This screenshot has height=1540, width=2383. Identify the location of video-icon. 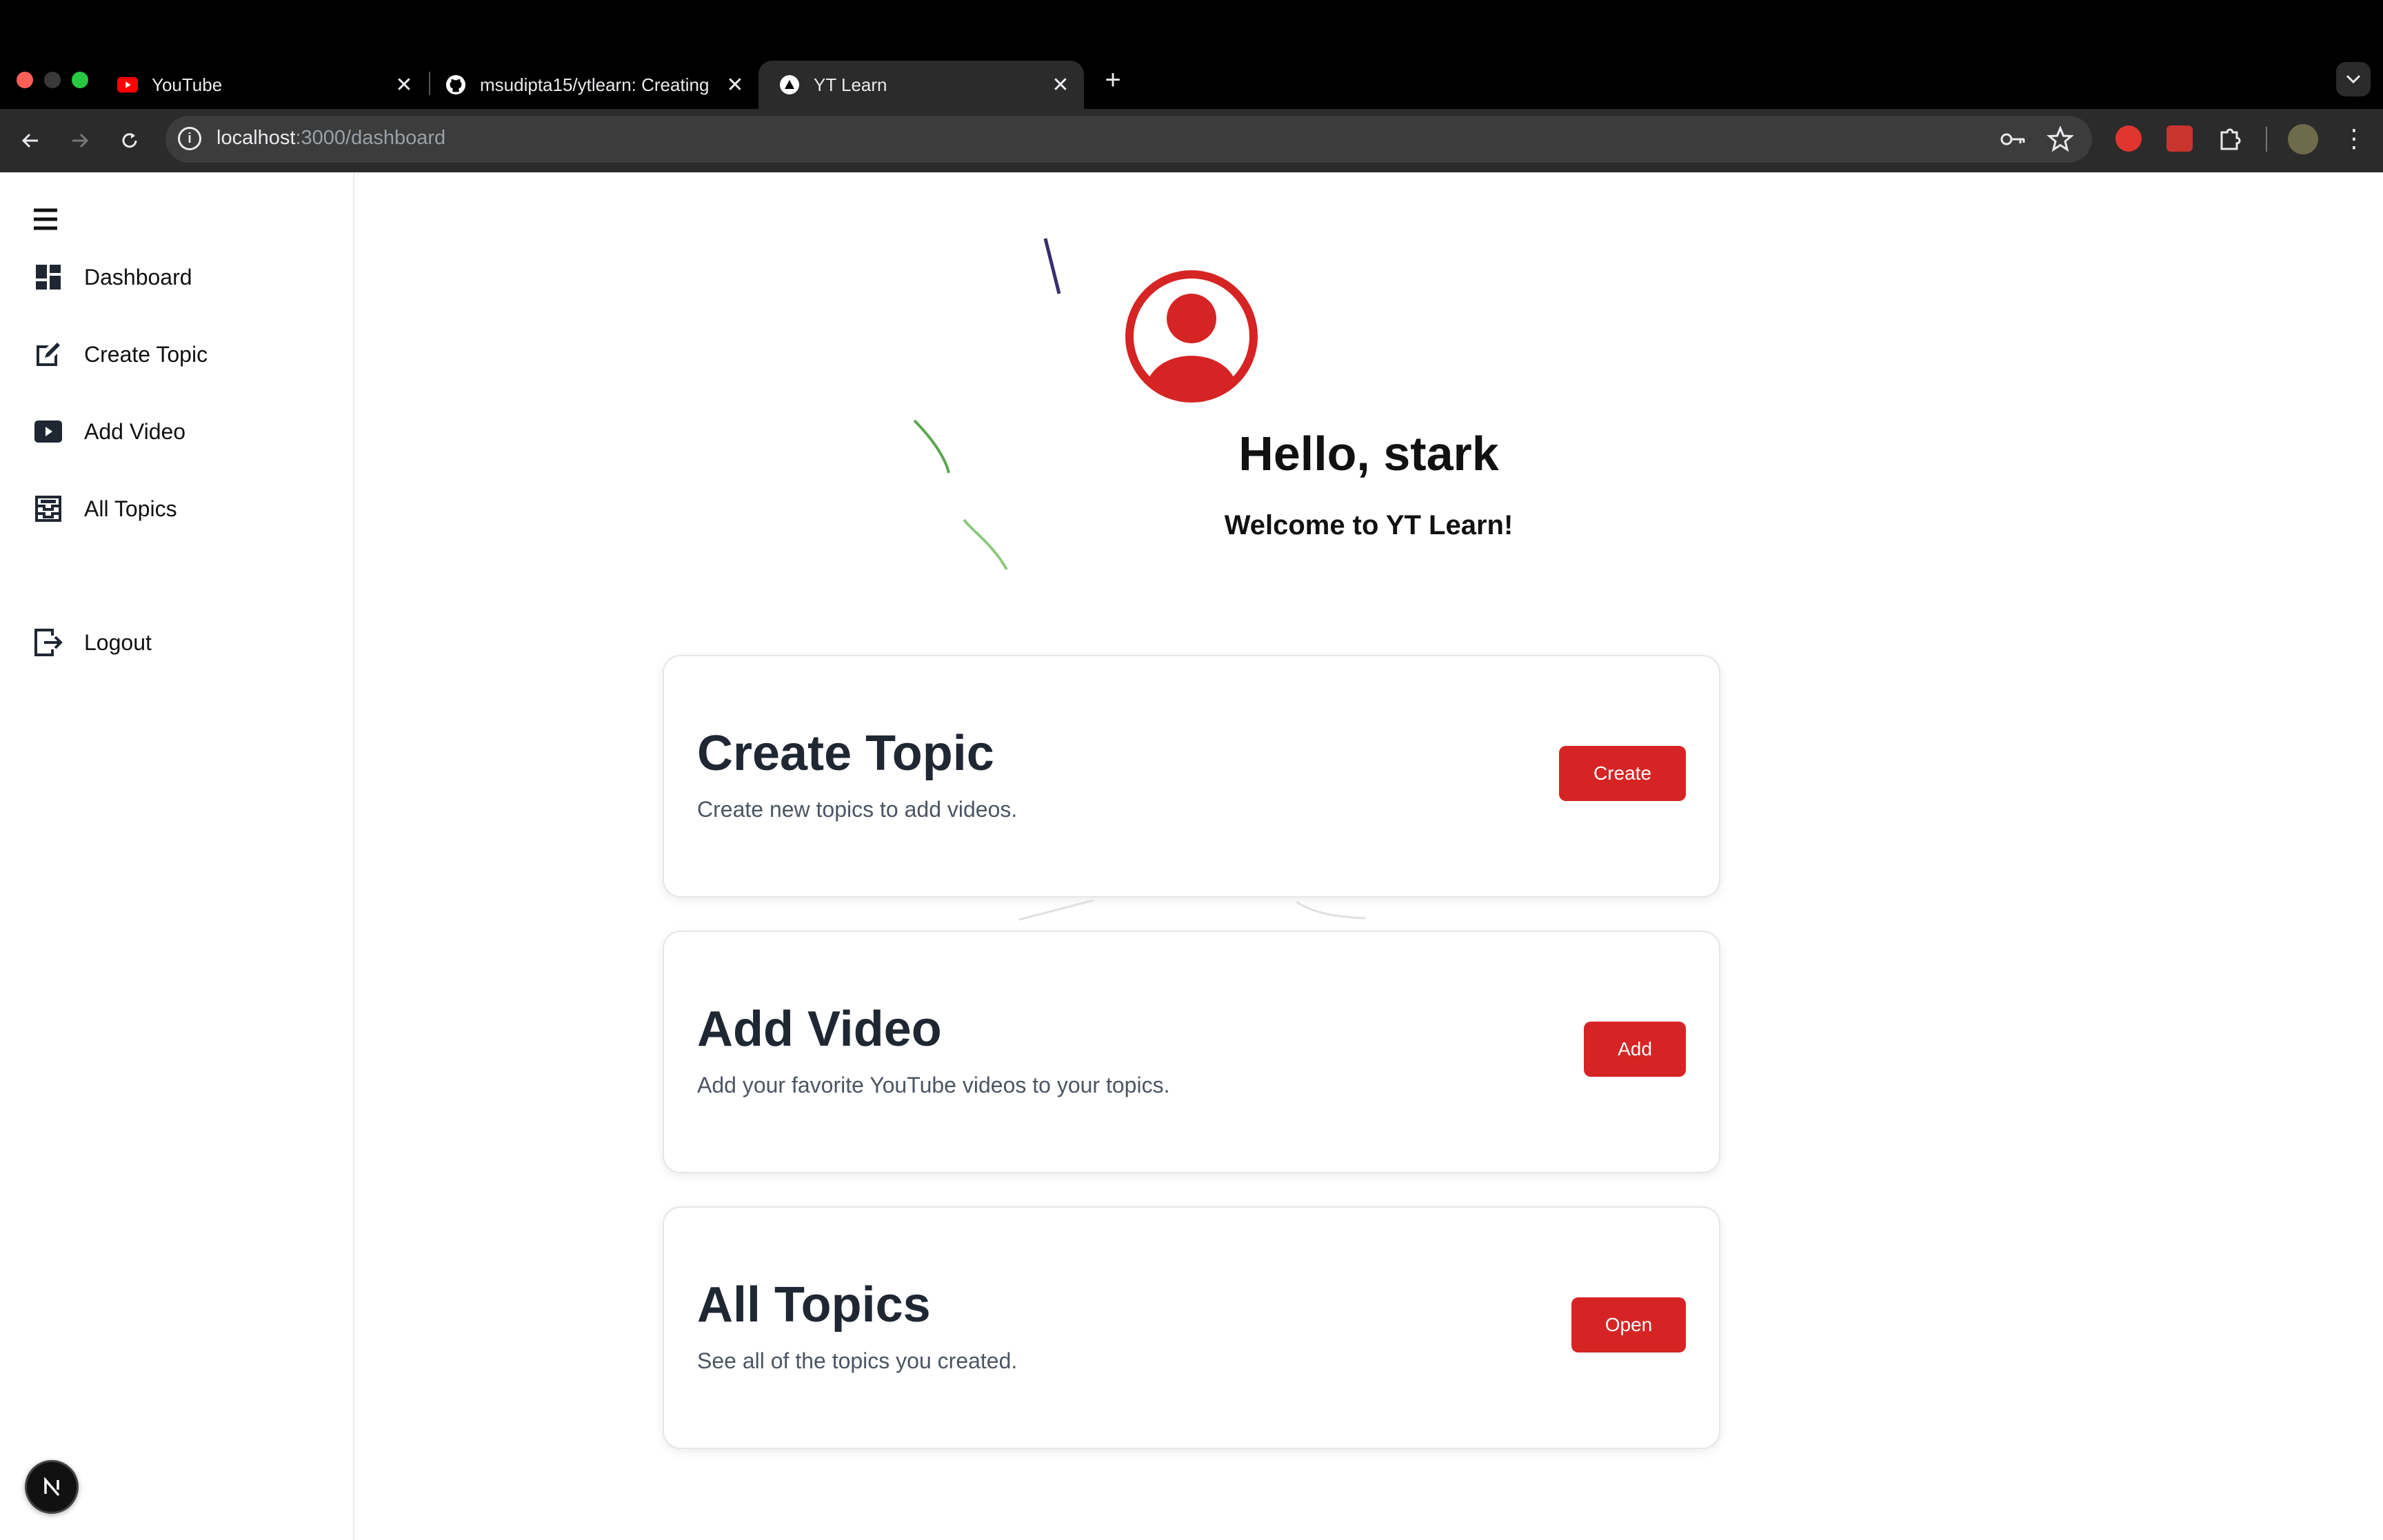
(48, 432).